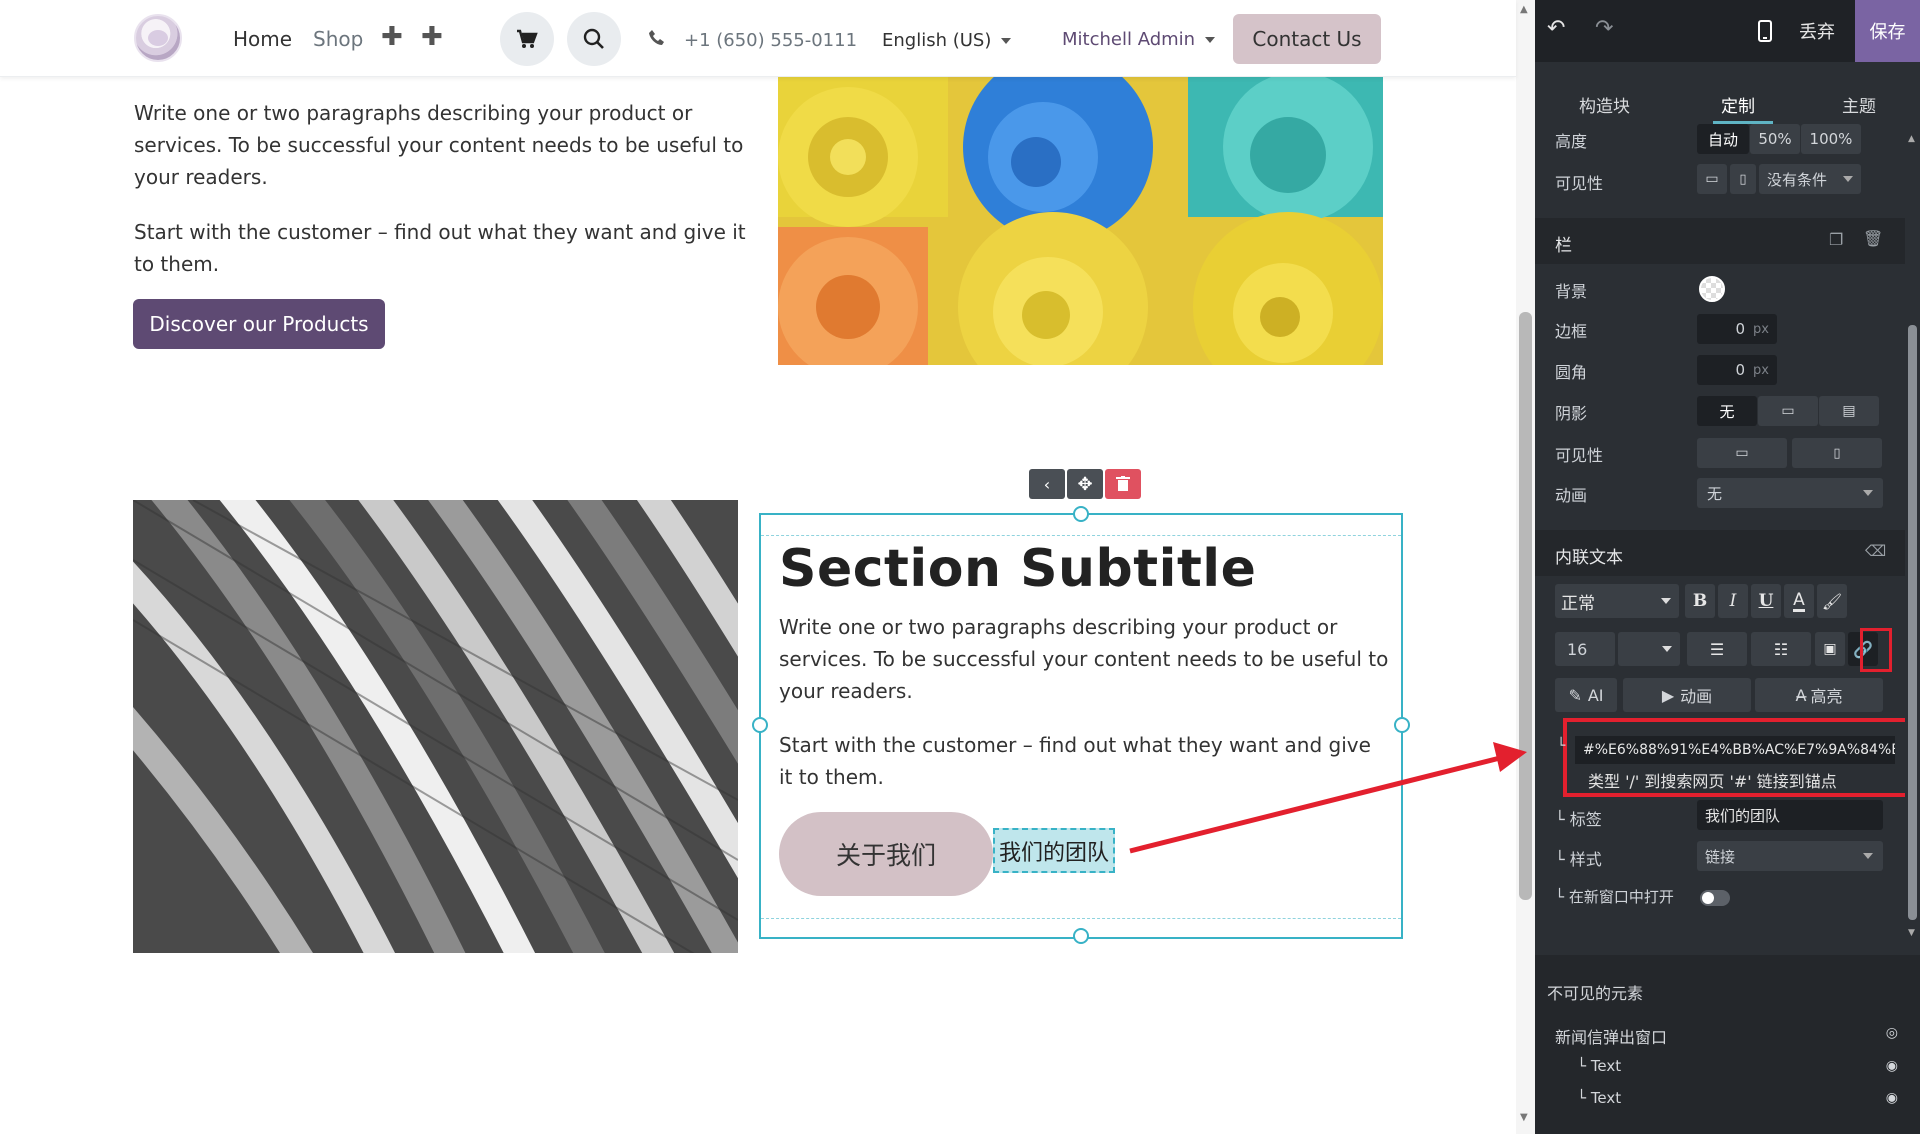 This screenshot has height=1134, width=1920. What do you see at coordinates (1712, 179) in the screenshot?
I see `hide-desktop-button: ▭` at bounding box center [1712, 179].